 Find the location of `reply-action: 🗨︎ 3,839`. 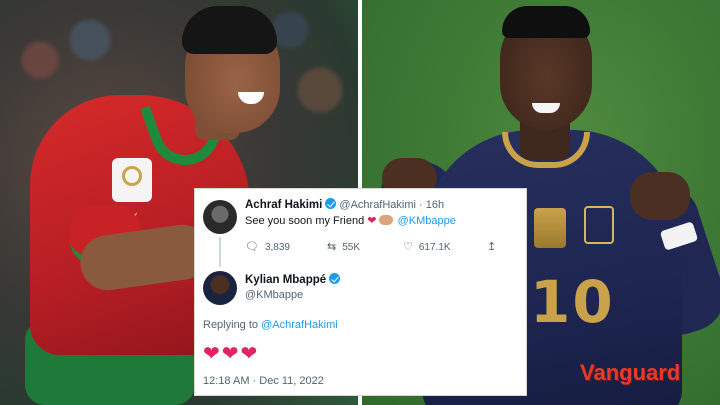

reply-action: 🗨︎ 3,839 is located at coordinates (267, 246).